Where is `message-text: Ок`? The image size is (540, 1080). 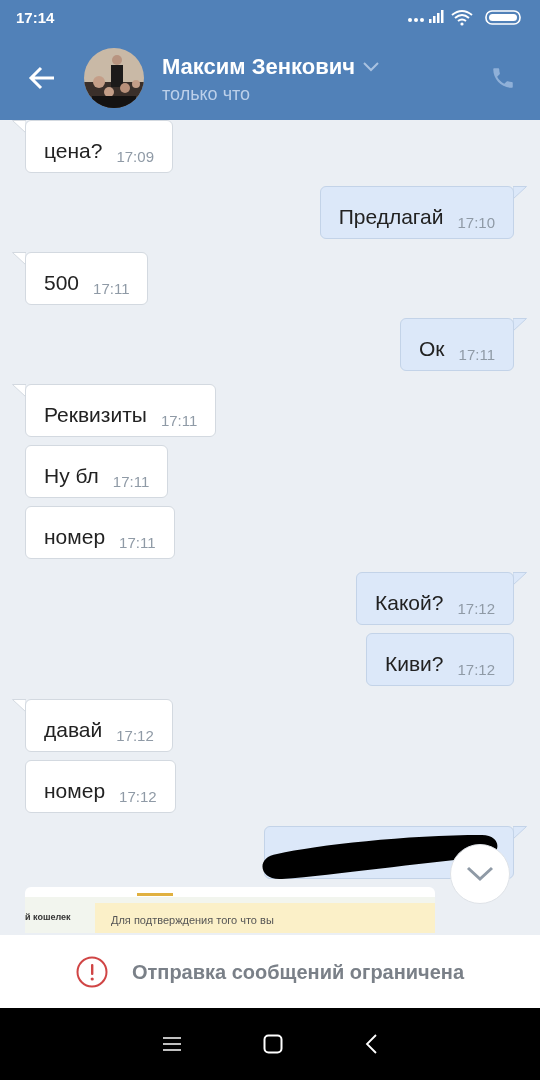
message-text: Ок is located at coordinates (432, 348).